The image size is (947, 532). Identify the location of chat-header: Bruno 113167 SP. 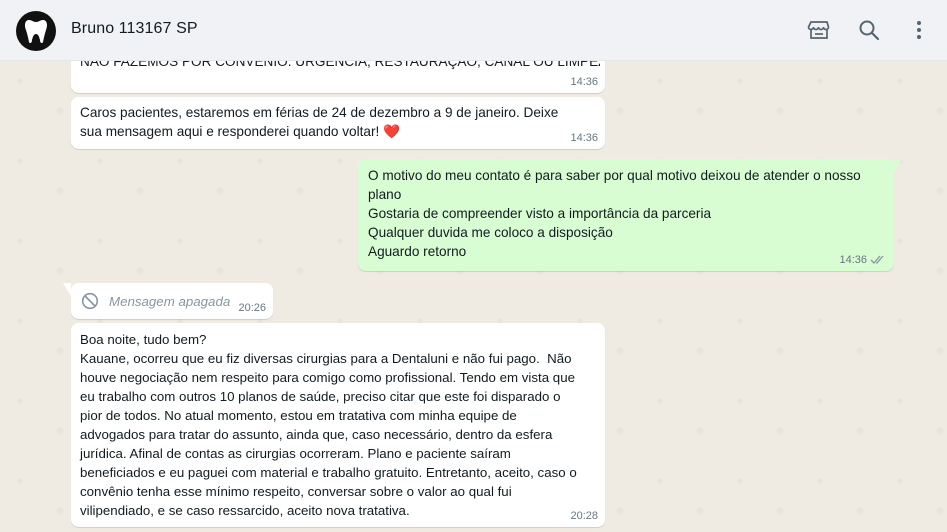
(473, 30).